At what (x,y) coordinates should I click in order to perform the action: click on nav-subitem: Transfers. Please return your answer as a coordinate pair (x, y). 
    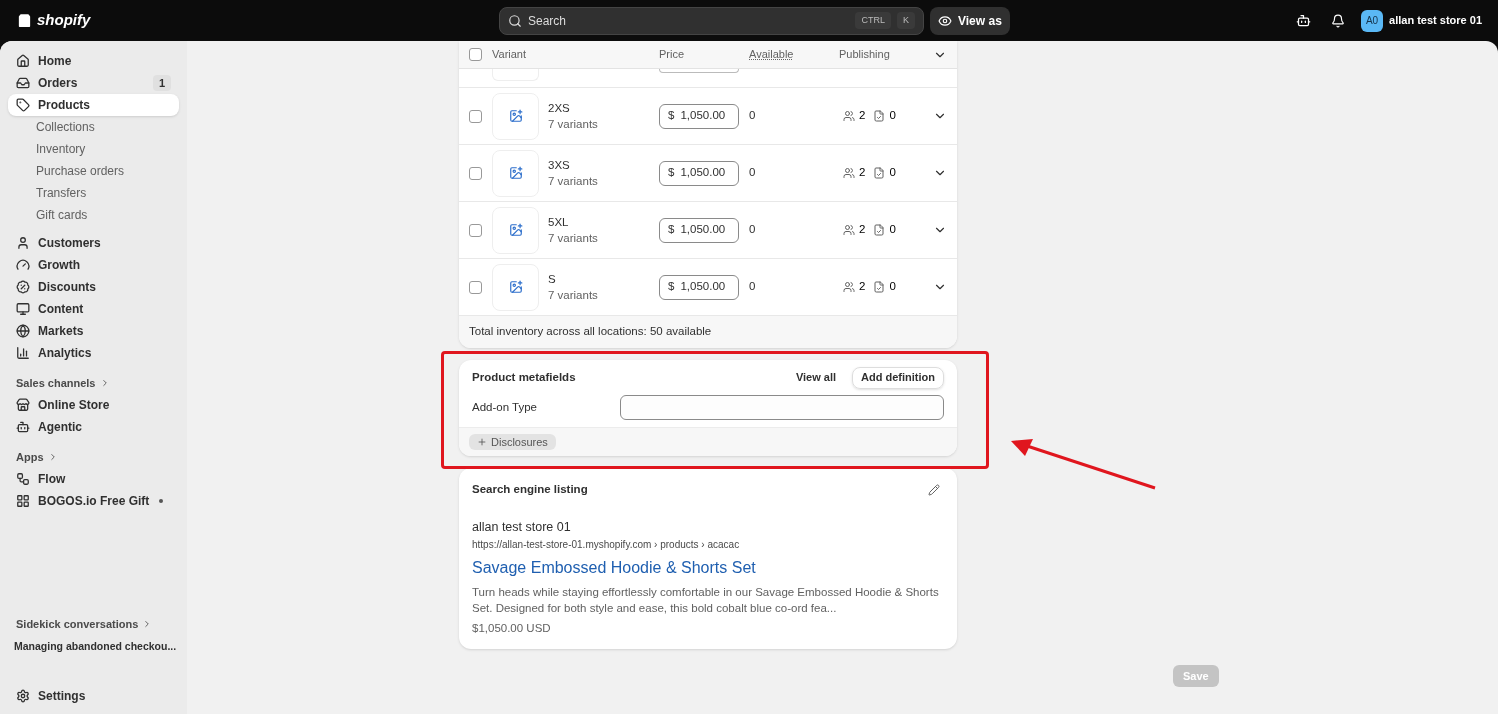
    Looking at the image, I should click on (93, 193).